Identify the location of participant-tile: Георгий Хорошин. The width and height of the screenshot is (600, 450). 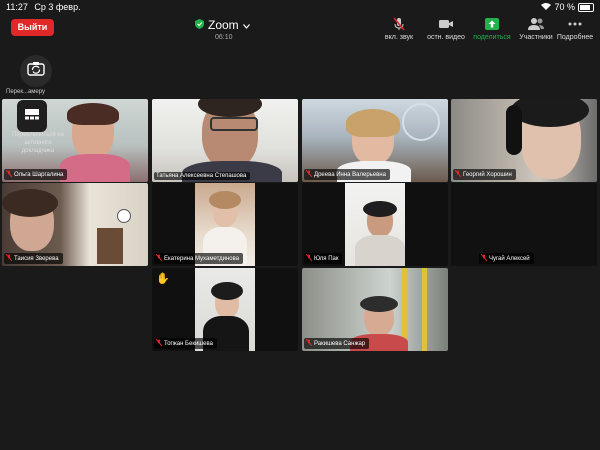
(524, 140).